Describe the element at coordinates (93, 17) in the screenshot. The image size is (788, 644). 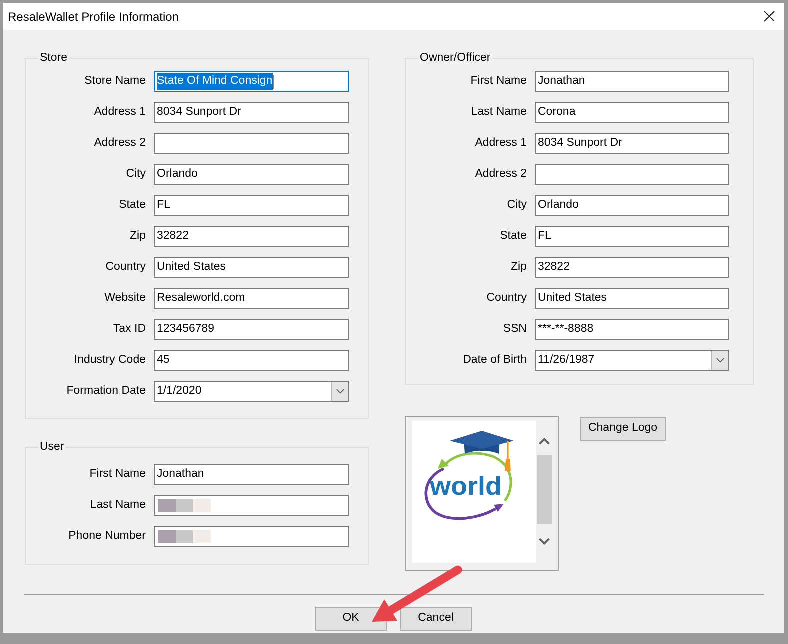
I see `window-title: ResaleWallet Profile Information` at that location.